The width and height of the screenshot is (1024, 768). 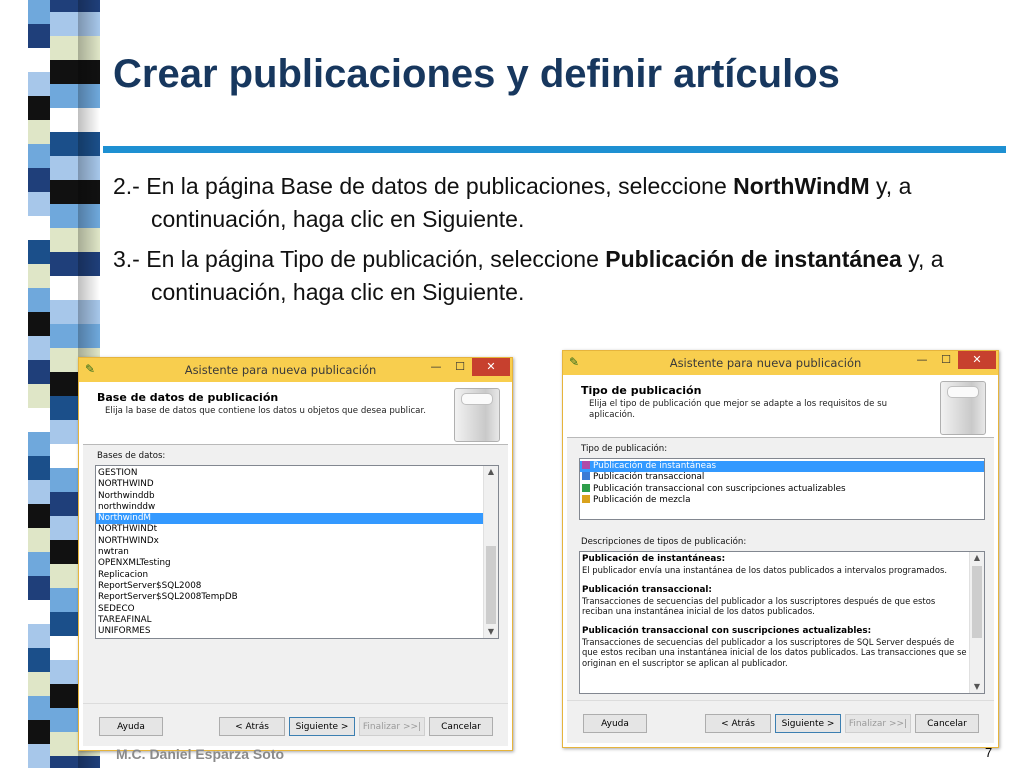 What do you see at coordinates (297, 597) in the screenshot?
I see `database-item: ReportServer$SQL2008TempDB` at bounding box center [297, 597].